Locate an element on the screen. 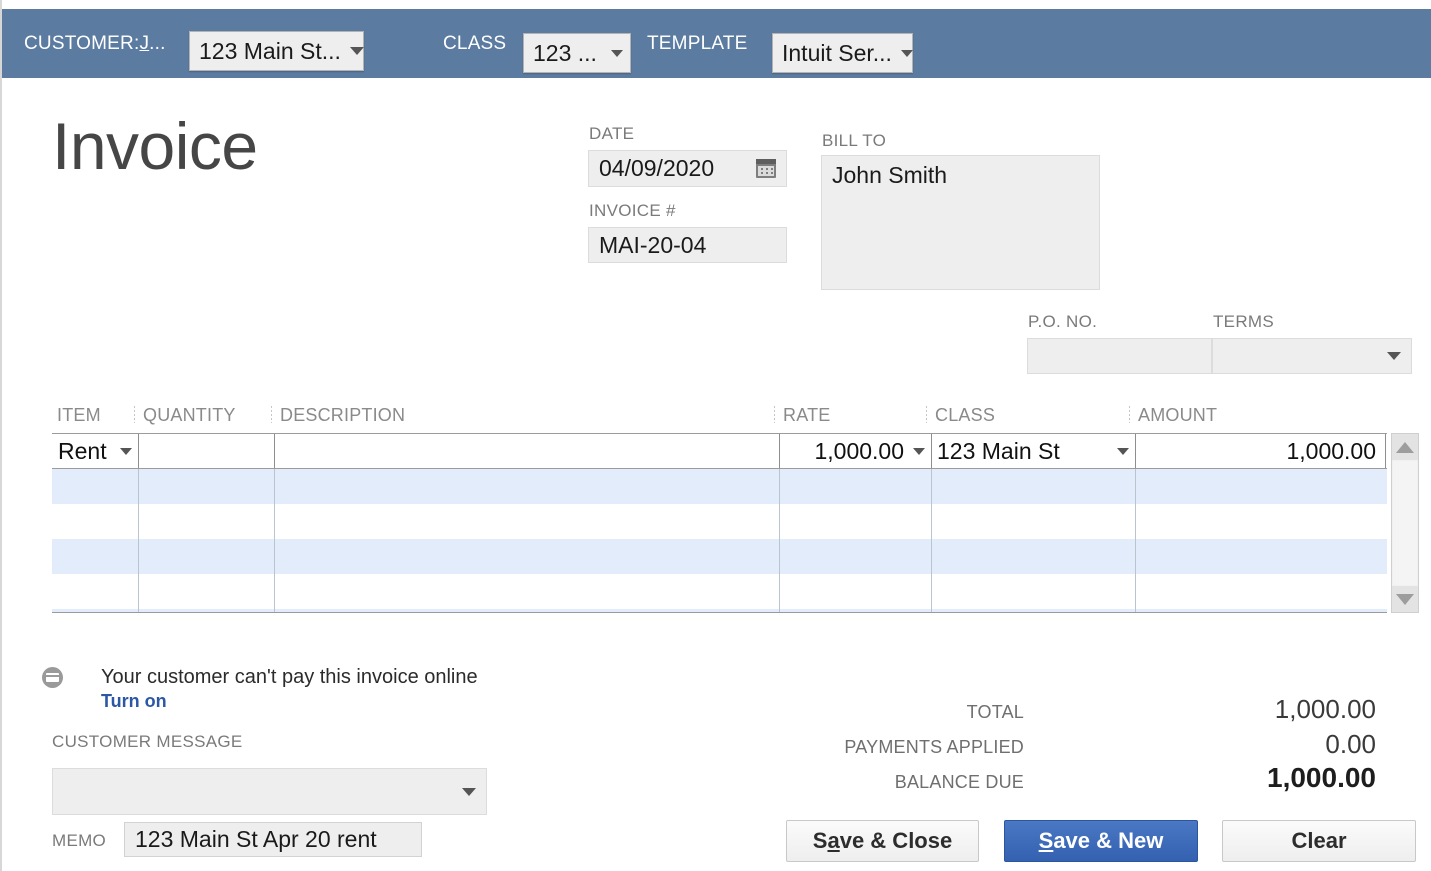 This screenshot has width=1431, height=871. cell-class: 123 Main St is located at coordinates (1033, 451).